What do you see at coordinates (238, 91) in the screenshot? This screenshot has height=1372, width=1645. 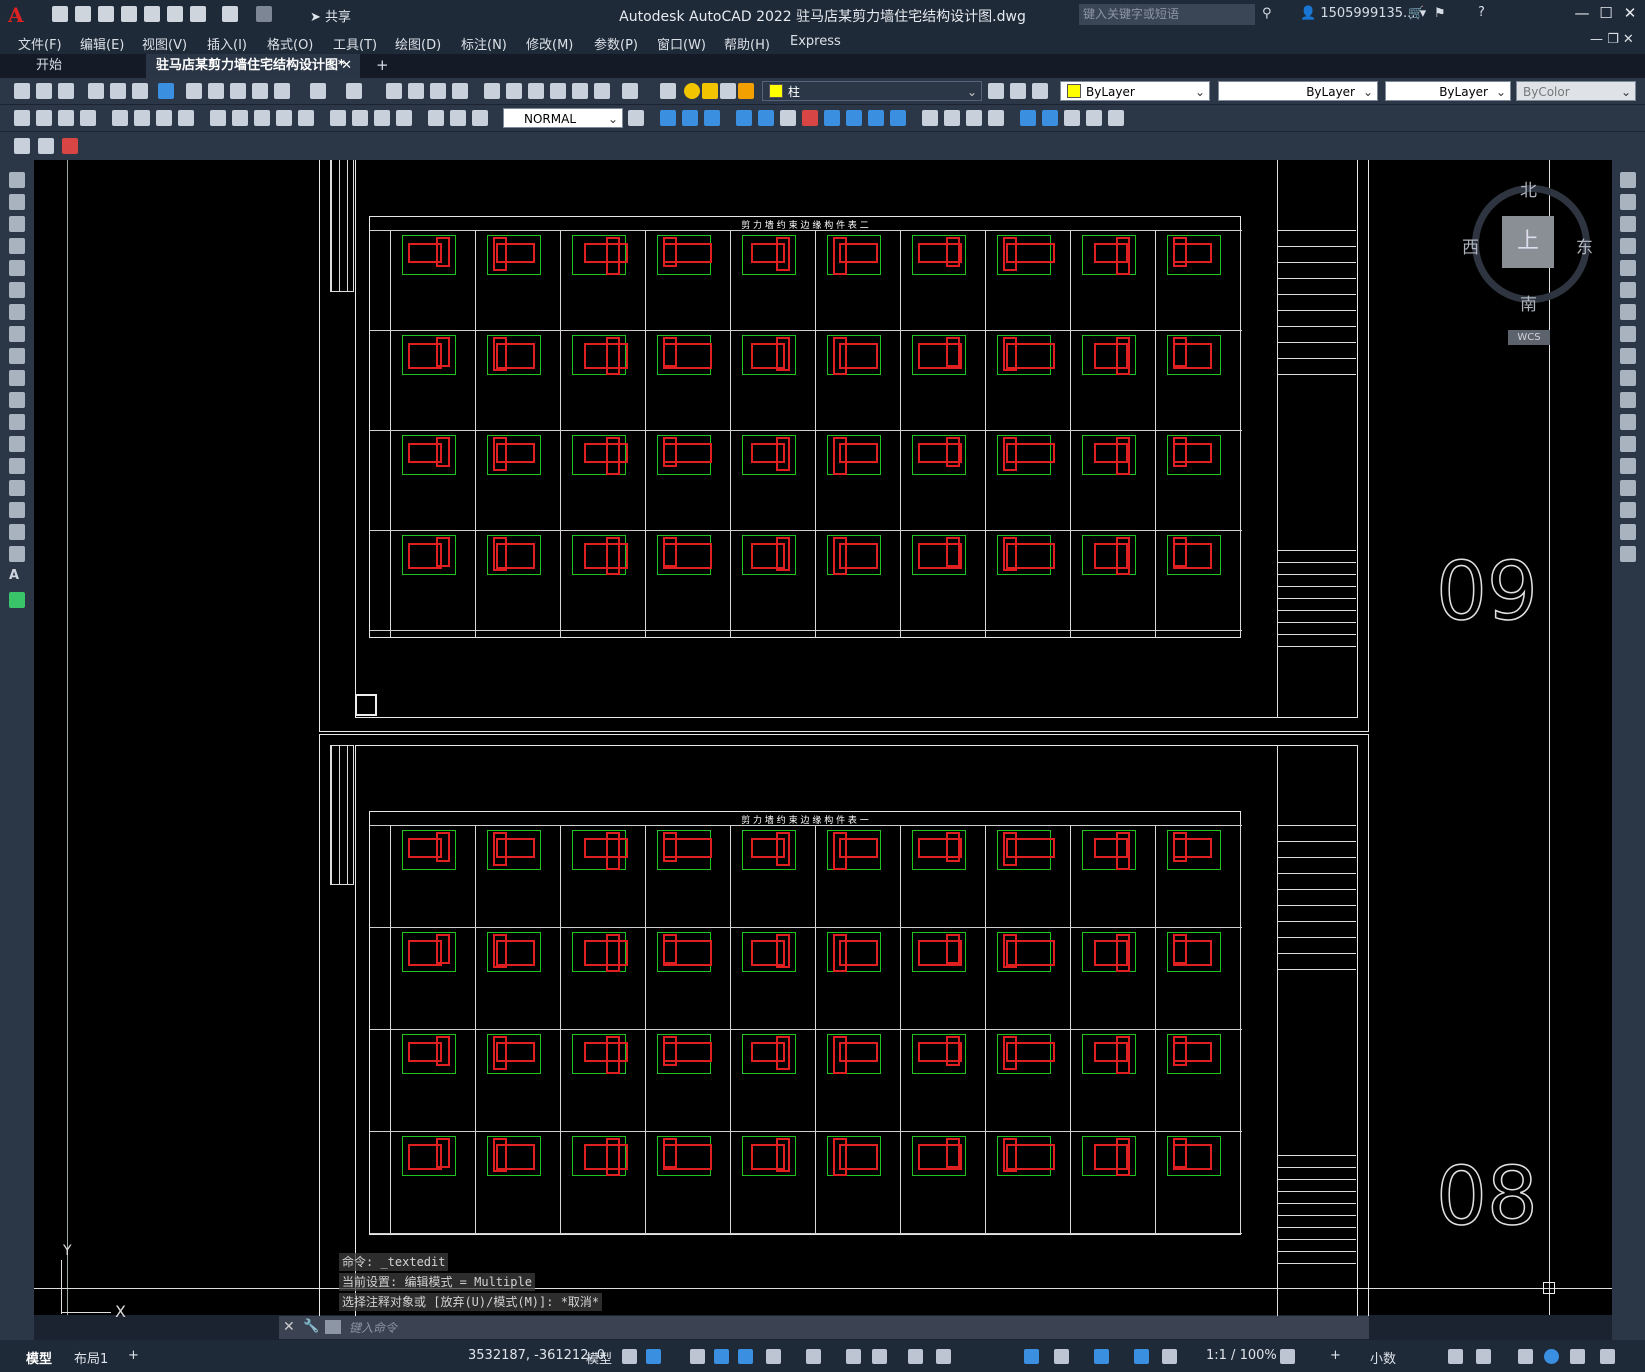 I see `paste-icon` at bounding box center [238, 91].